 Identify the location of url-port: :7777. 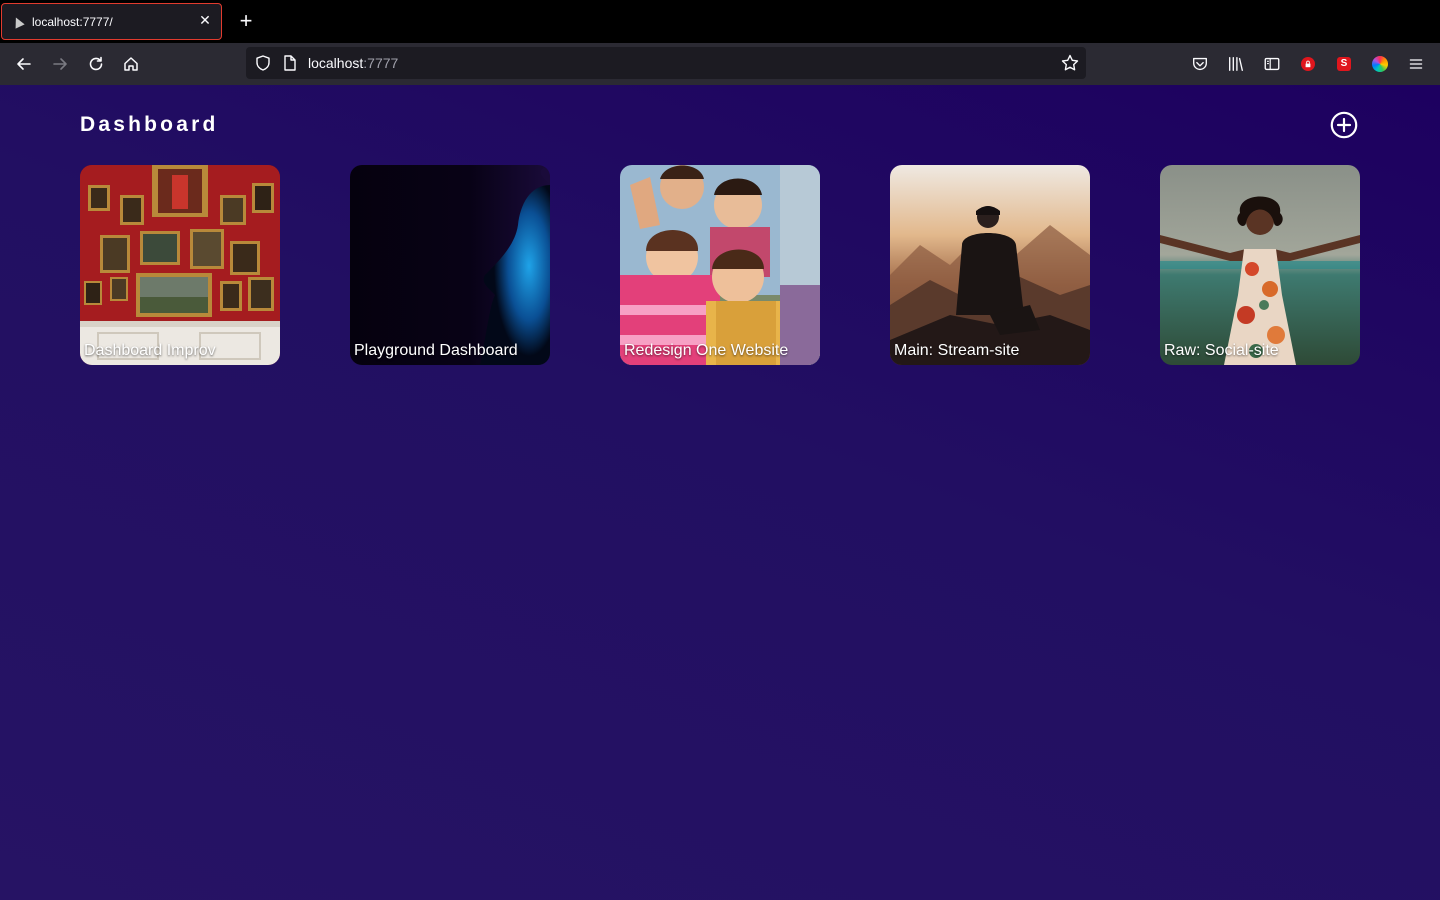
(381, 63).